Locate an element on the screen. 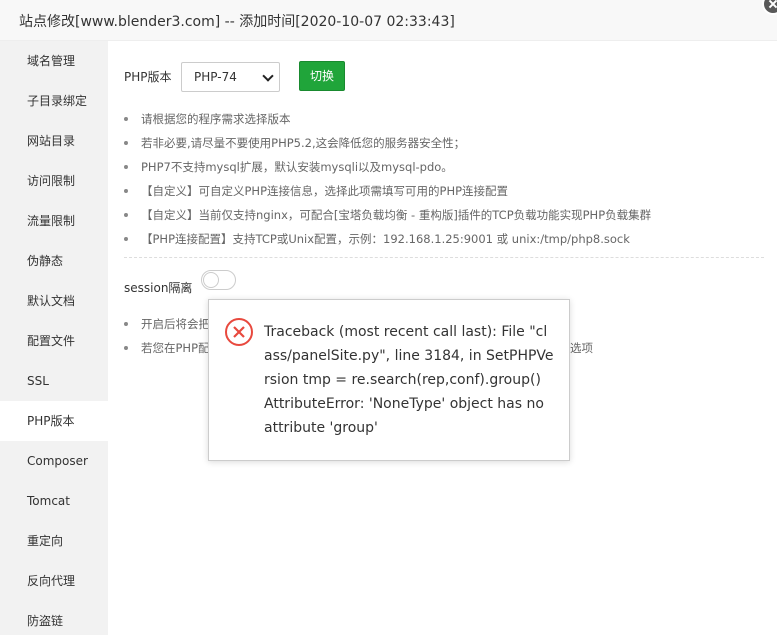  tip-text: 【自定义】可自定义PHP连接信息，选择此项需填写可用的PHP连接配置 is located at coordinates (325, 191).